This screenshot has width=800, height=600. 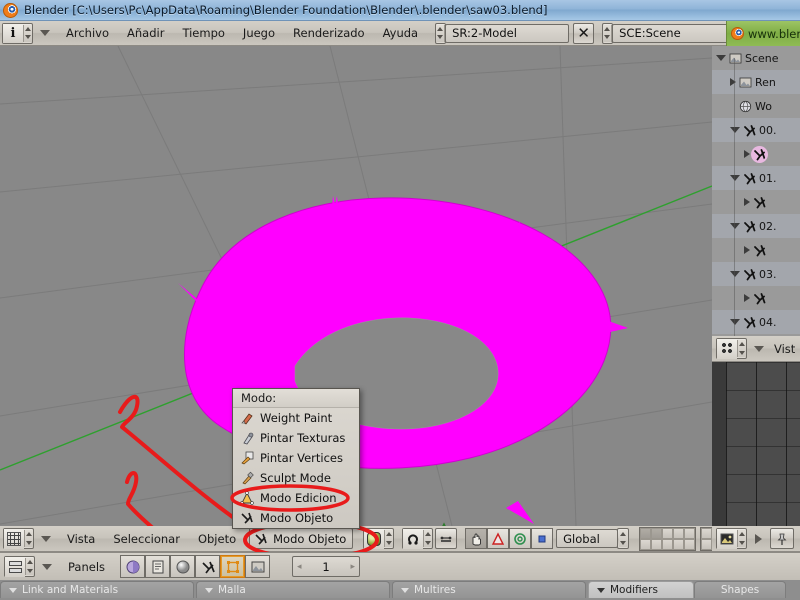 I want to click on scene-name-field: SCE:Scene, so click(x=674, y=33).